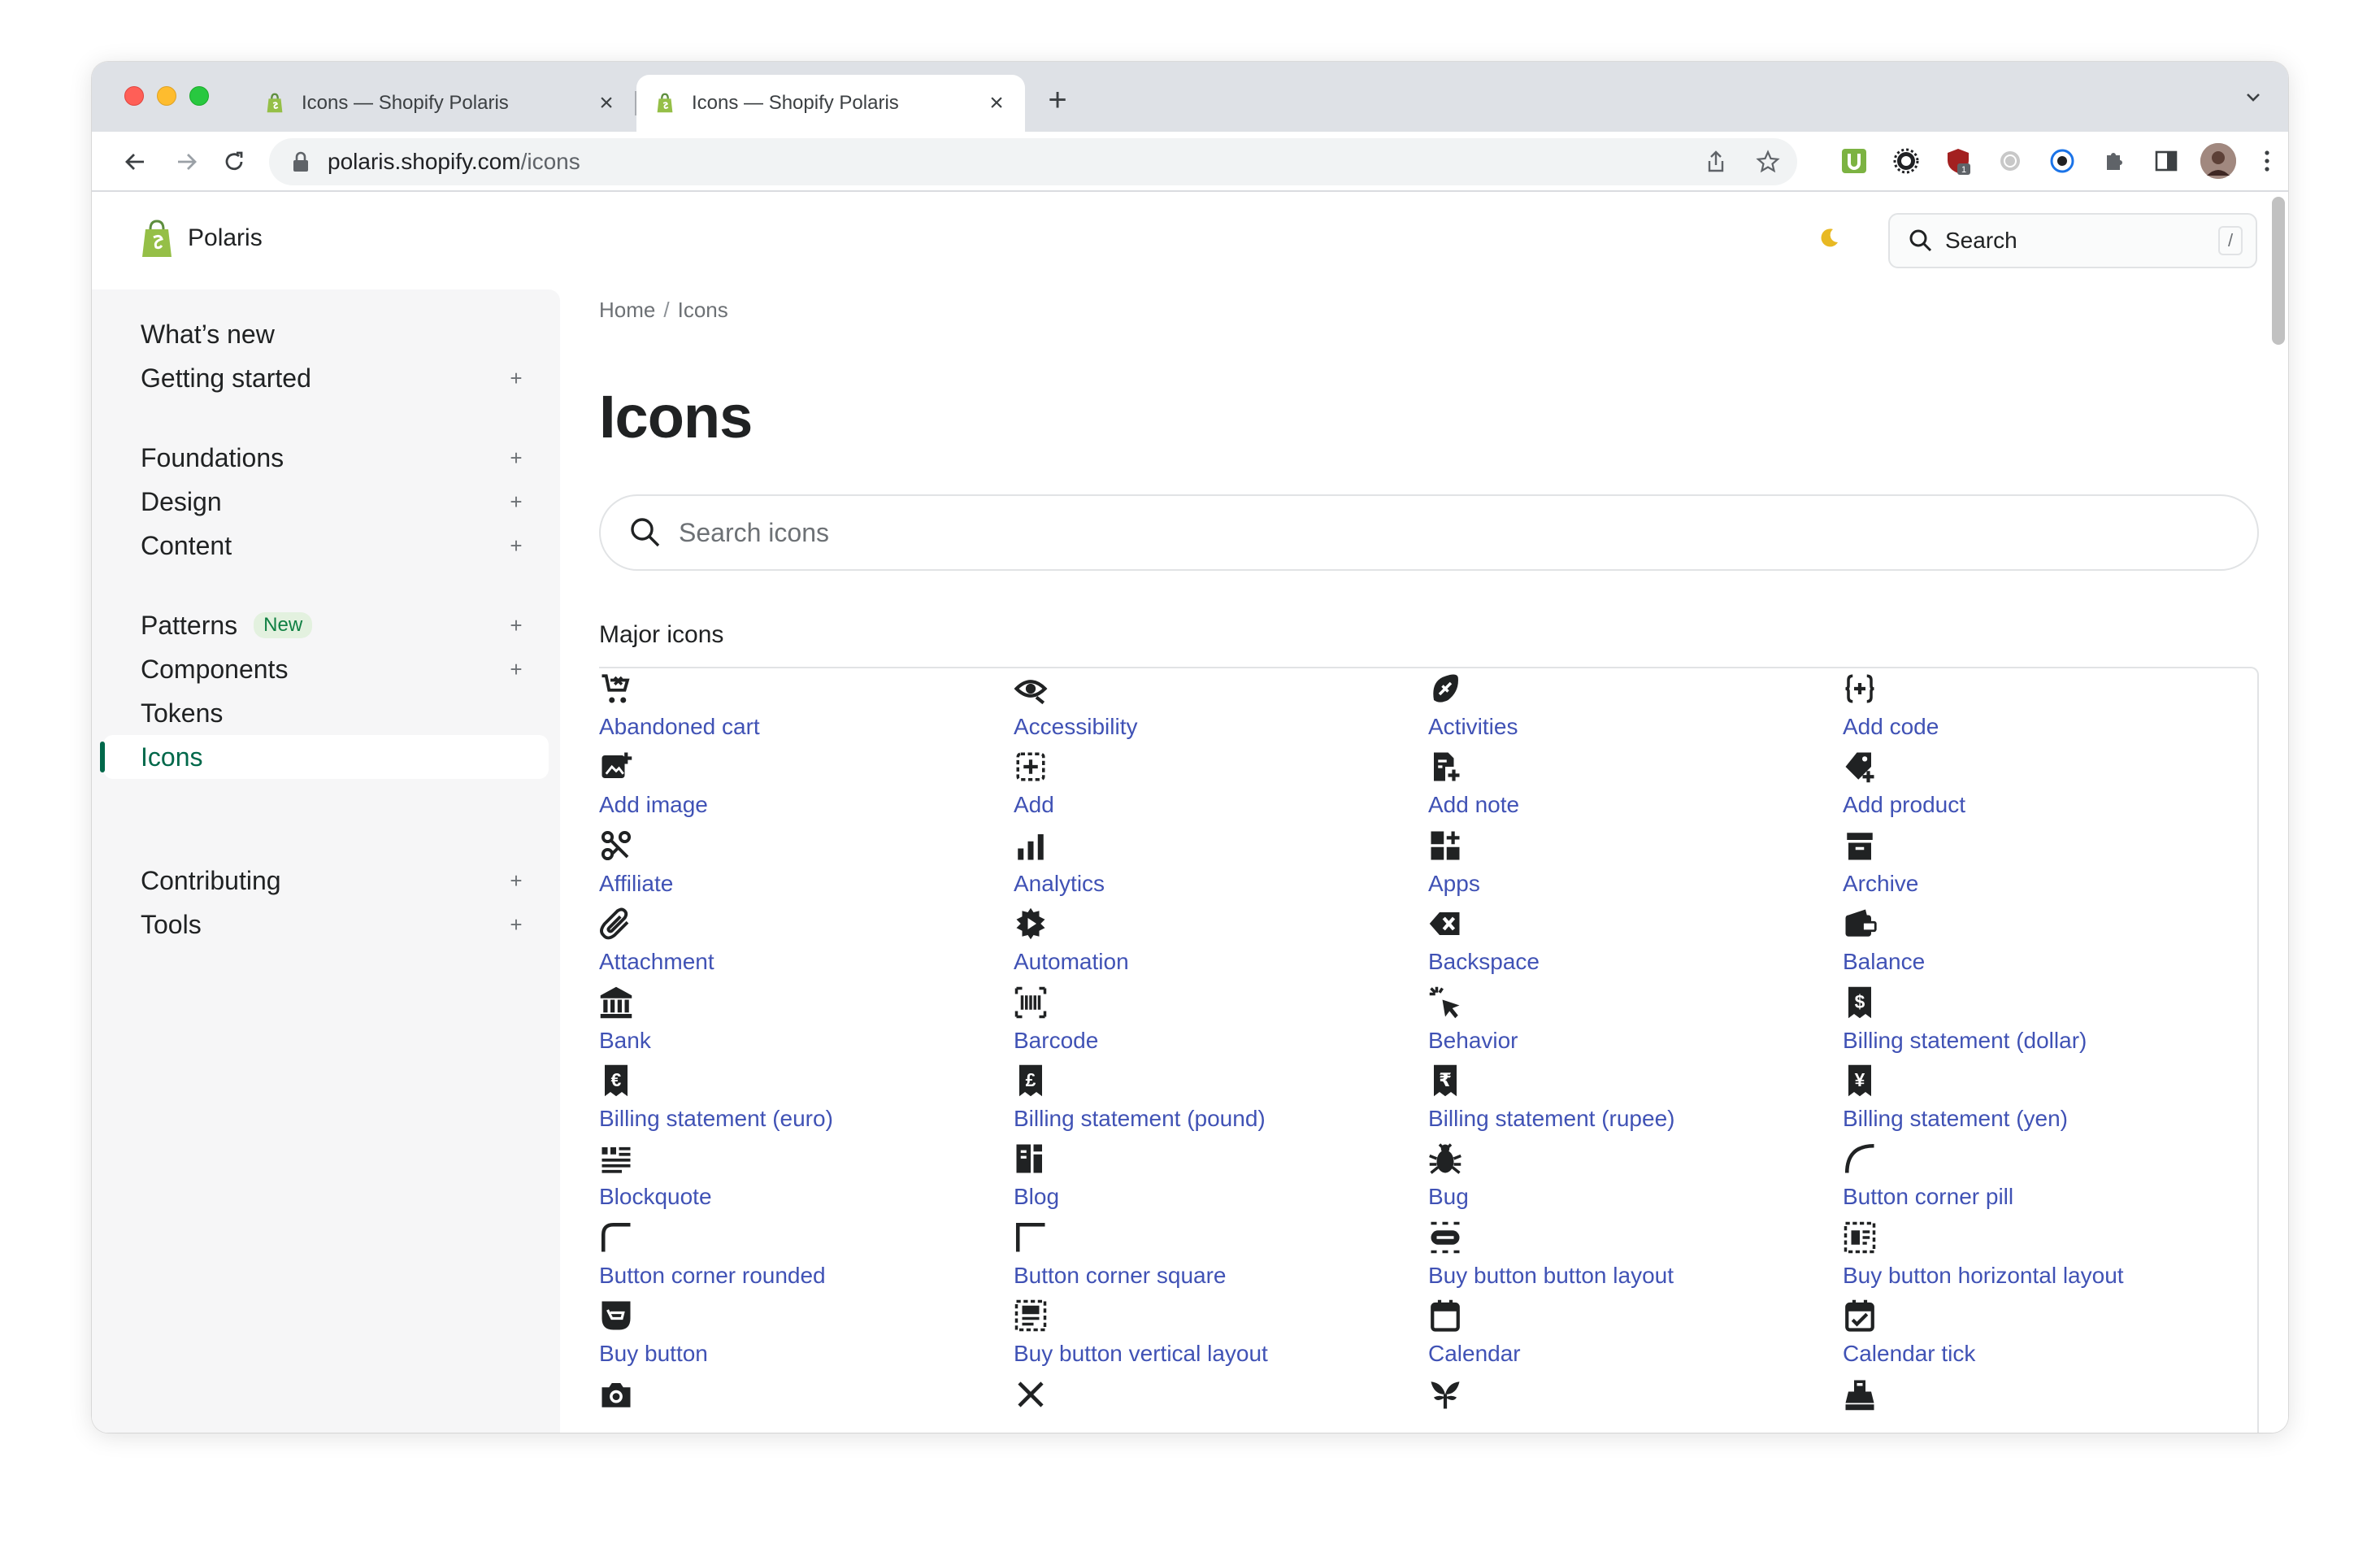 The height and width of the screenshot is (1553, 2380). Describe the element at coordinates (1056, 1041) in the screenshot. I see `icon-name-link: Barcode` at that location.